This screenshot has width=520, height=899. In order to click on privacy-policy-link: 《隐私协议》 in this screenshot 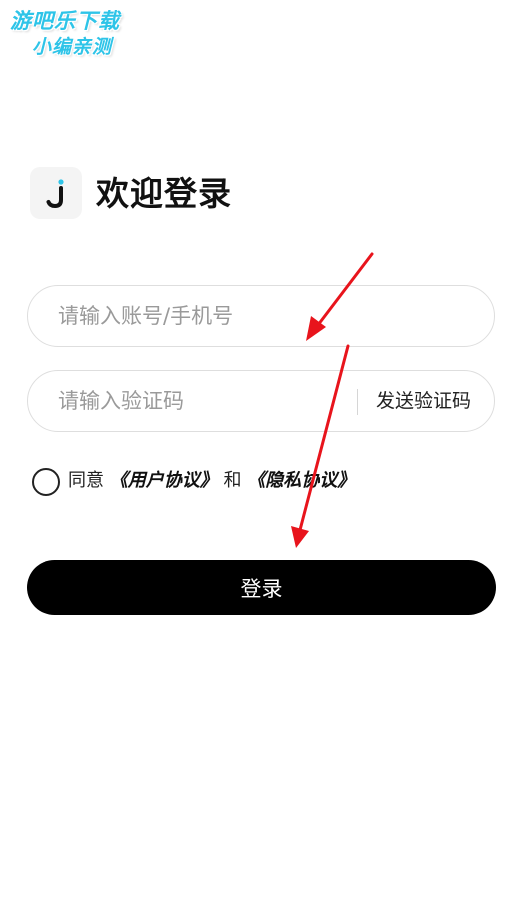, I will do `click(301, 480)`.